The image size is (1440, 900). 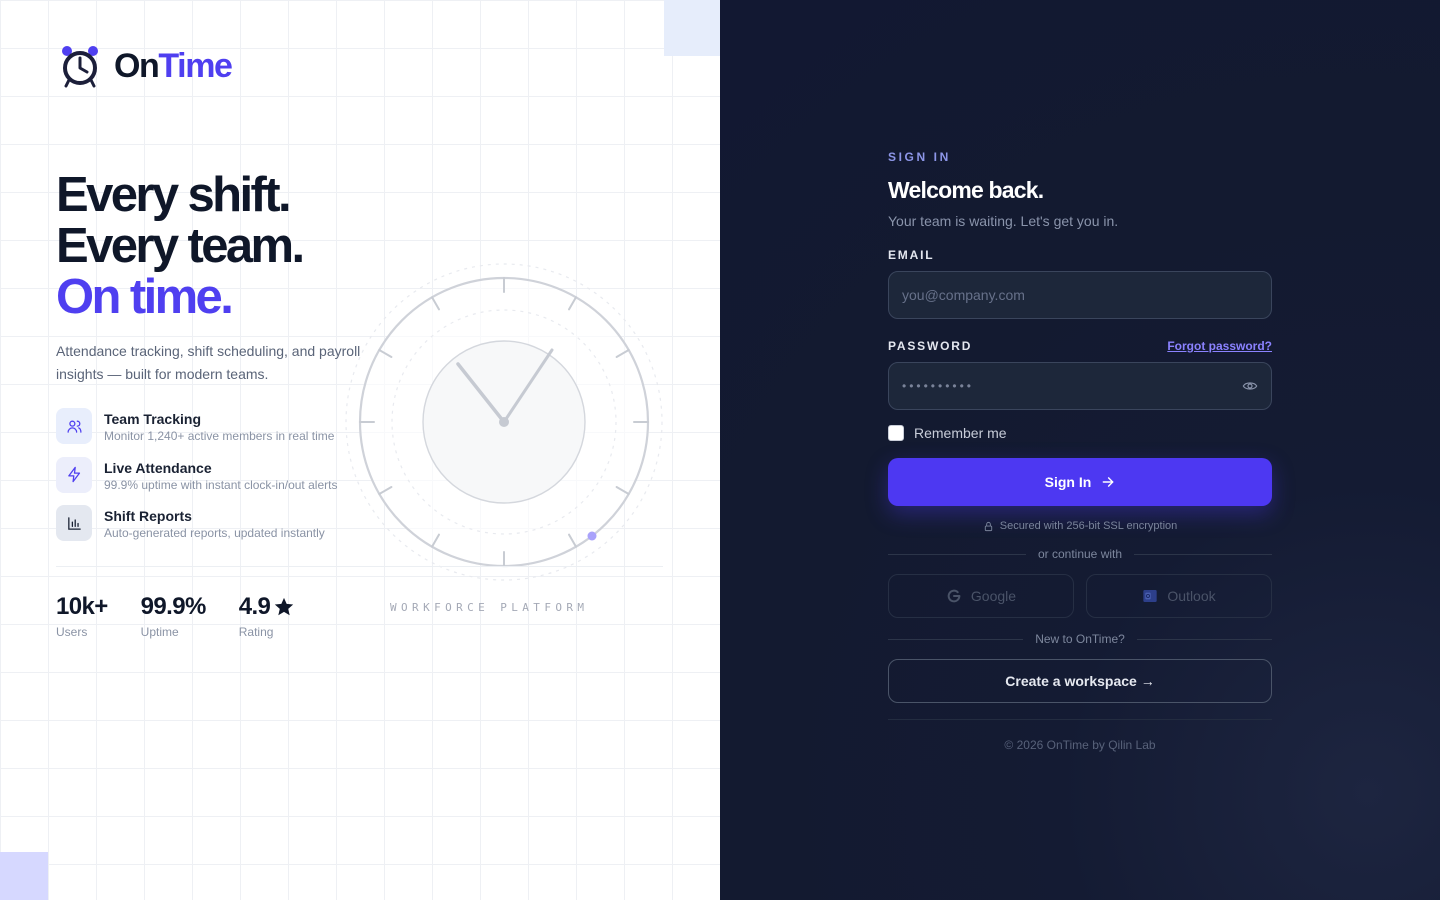 I want to click on continue-separator: or continue with, so click(x=1080, y=554).